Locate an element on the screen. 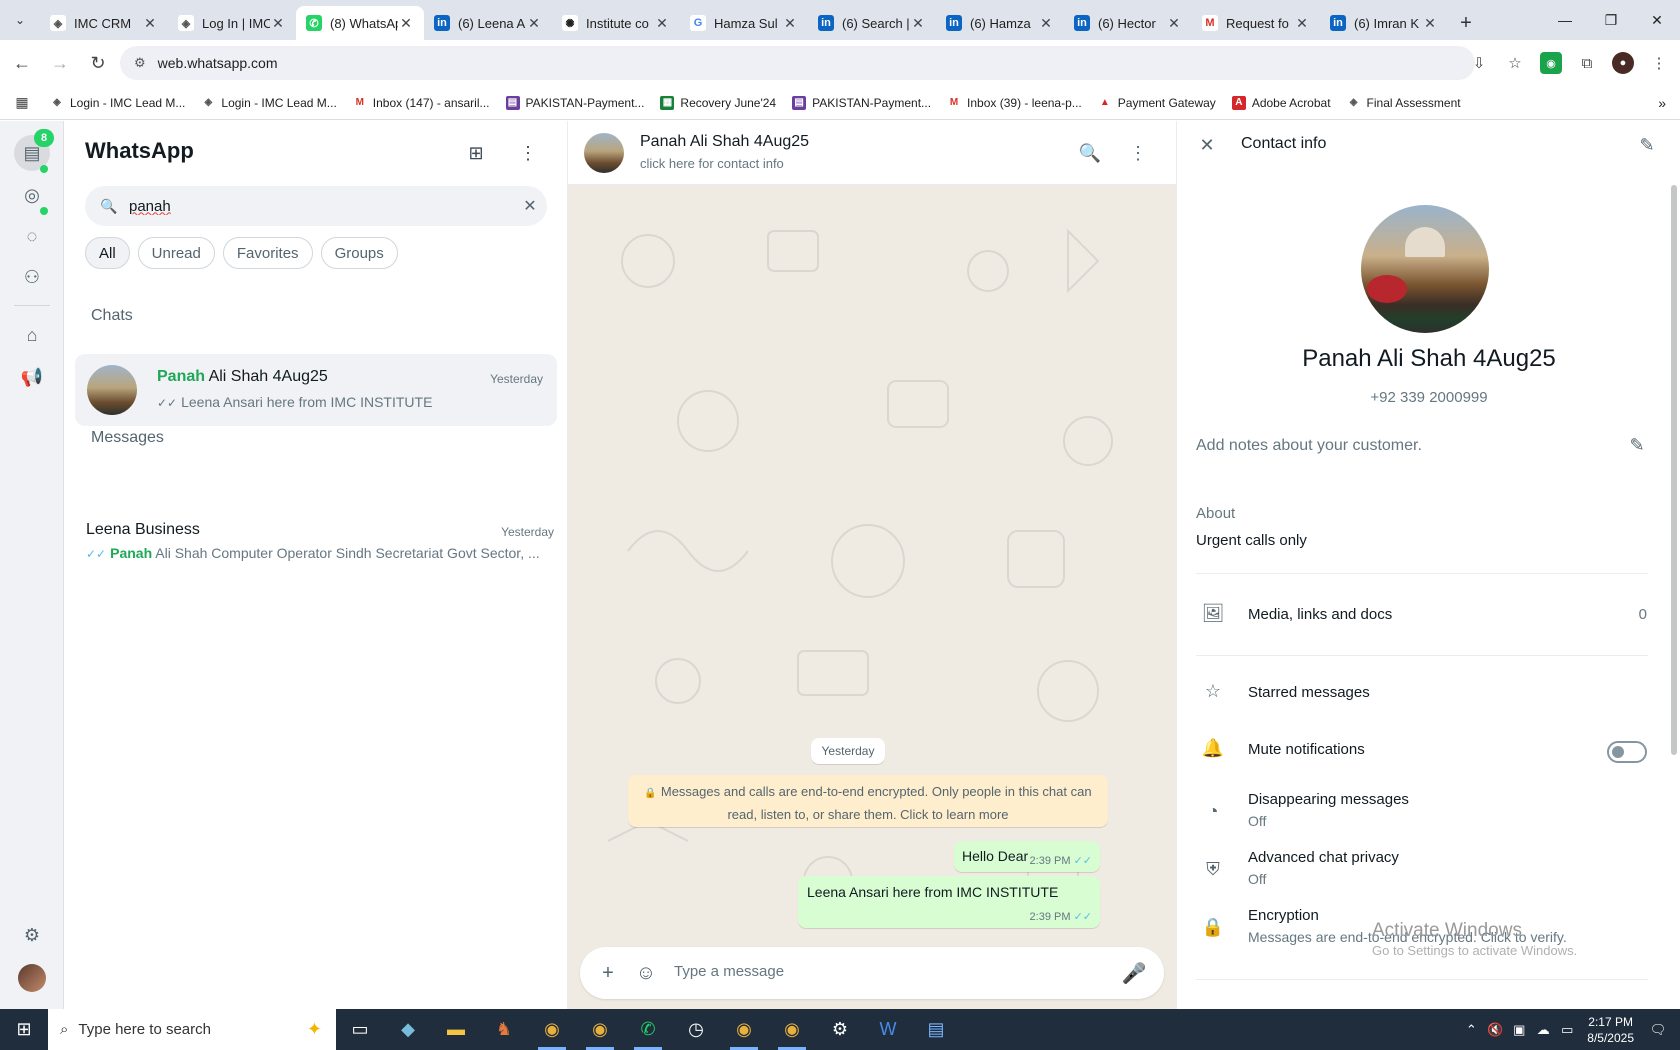 Image resolution: width=1680 pixels, height=1050 pixels. close-icon: ✕ is located at coordinates (1207, 145).